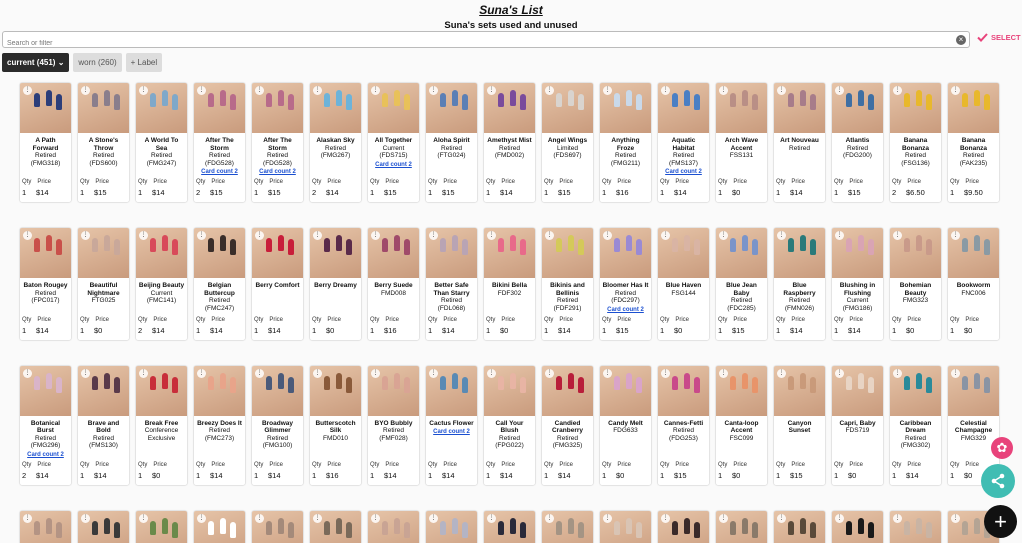  I want to click on nail-set-card: ⋮ Arch Wave Accent FSS131 Qty Price 1 $0, so click(741, 142).